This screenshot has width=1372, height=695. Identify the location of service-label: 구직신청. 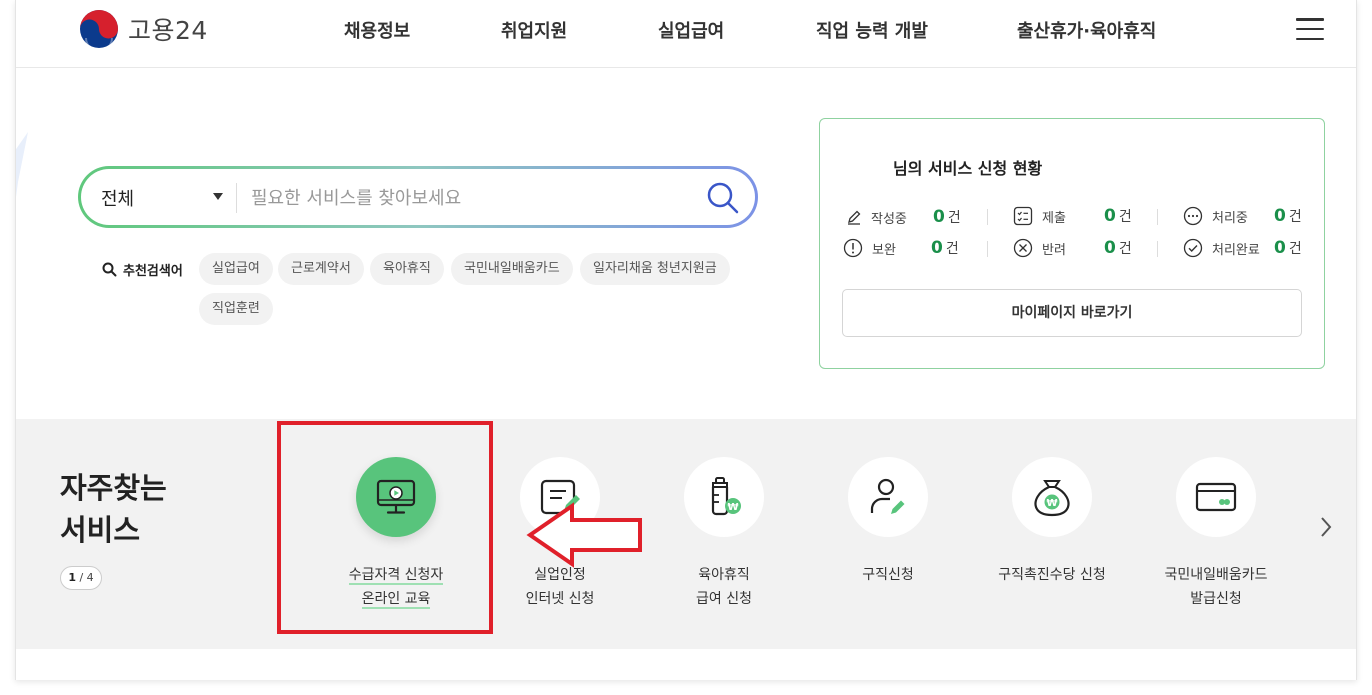
(888, 575).